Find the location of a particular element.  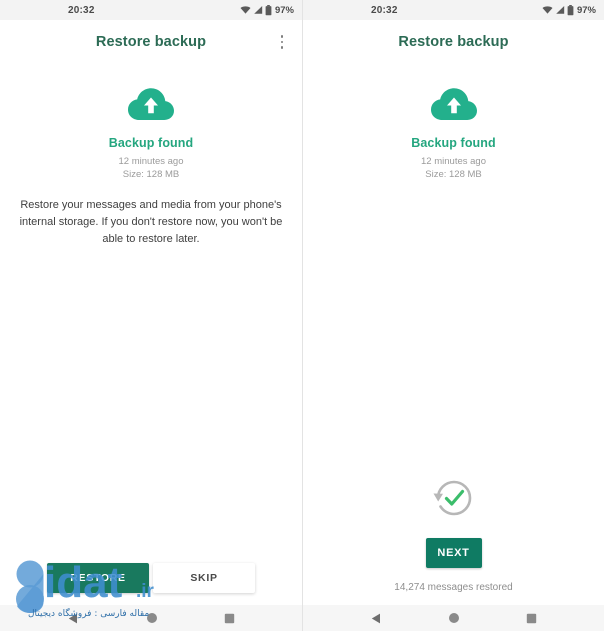

messages-restored-count: 14,274 messages restored is located at coordinates (453, 587).